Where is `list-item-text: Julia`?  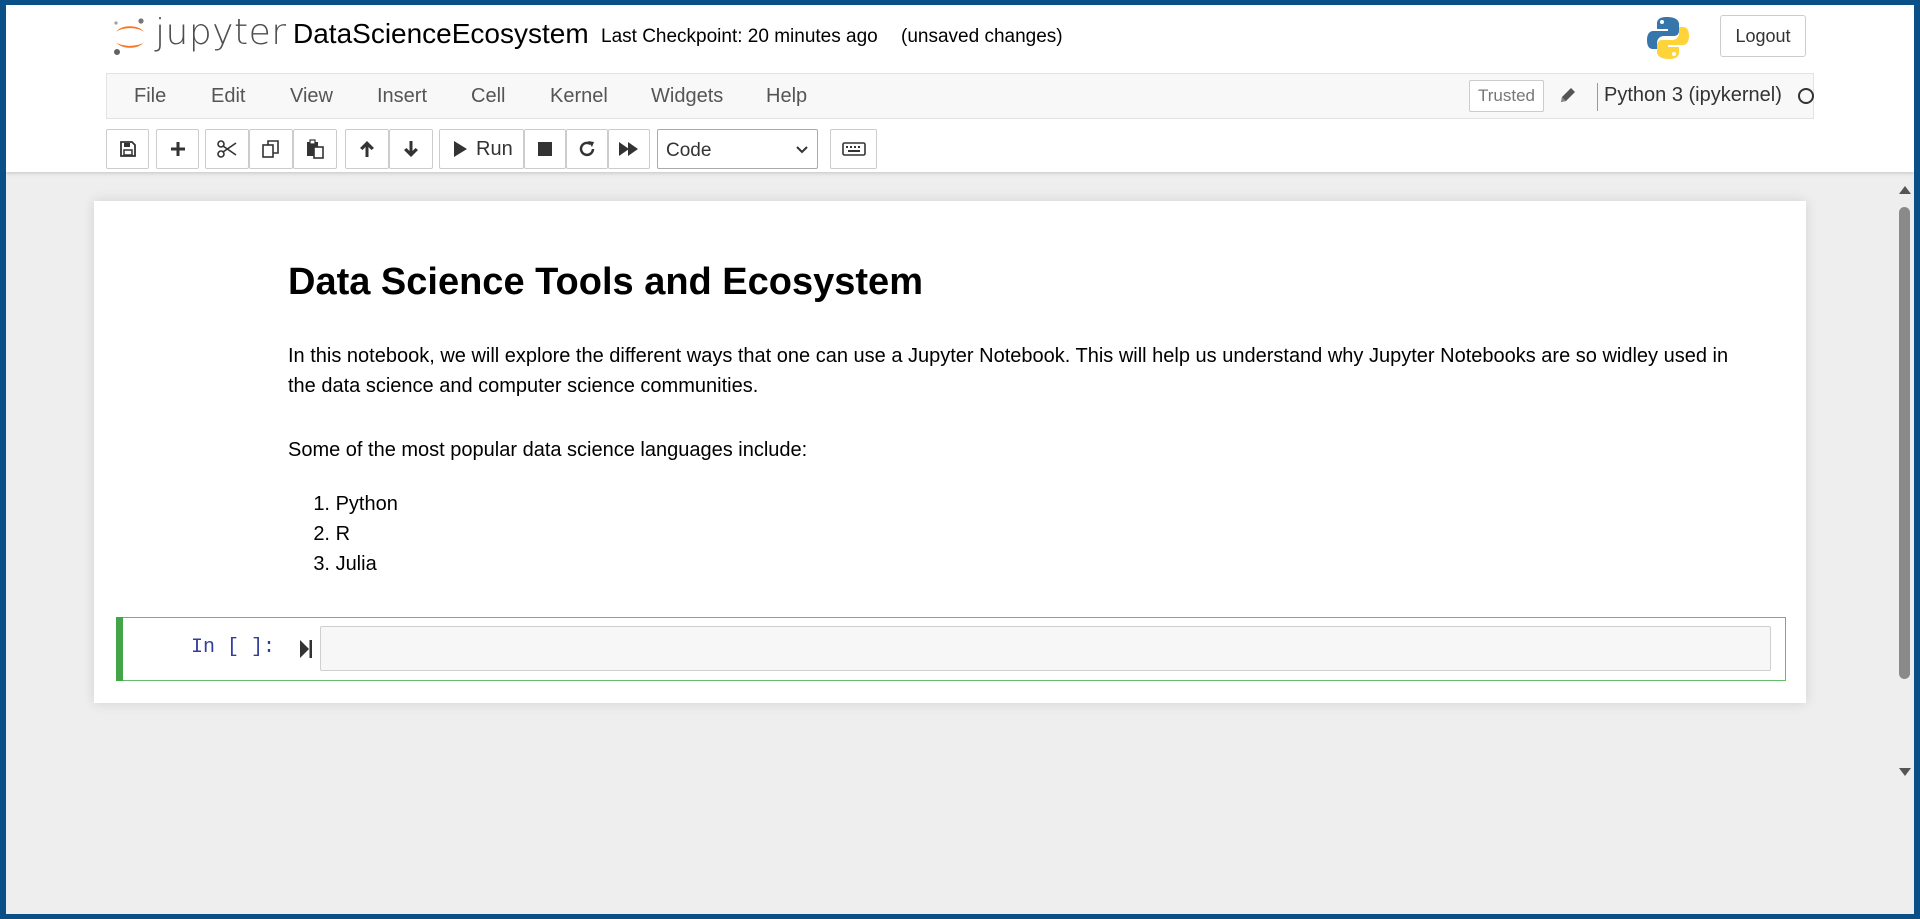
list-item-text: Julia is located at coordinates (356, 564).